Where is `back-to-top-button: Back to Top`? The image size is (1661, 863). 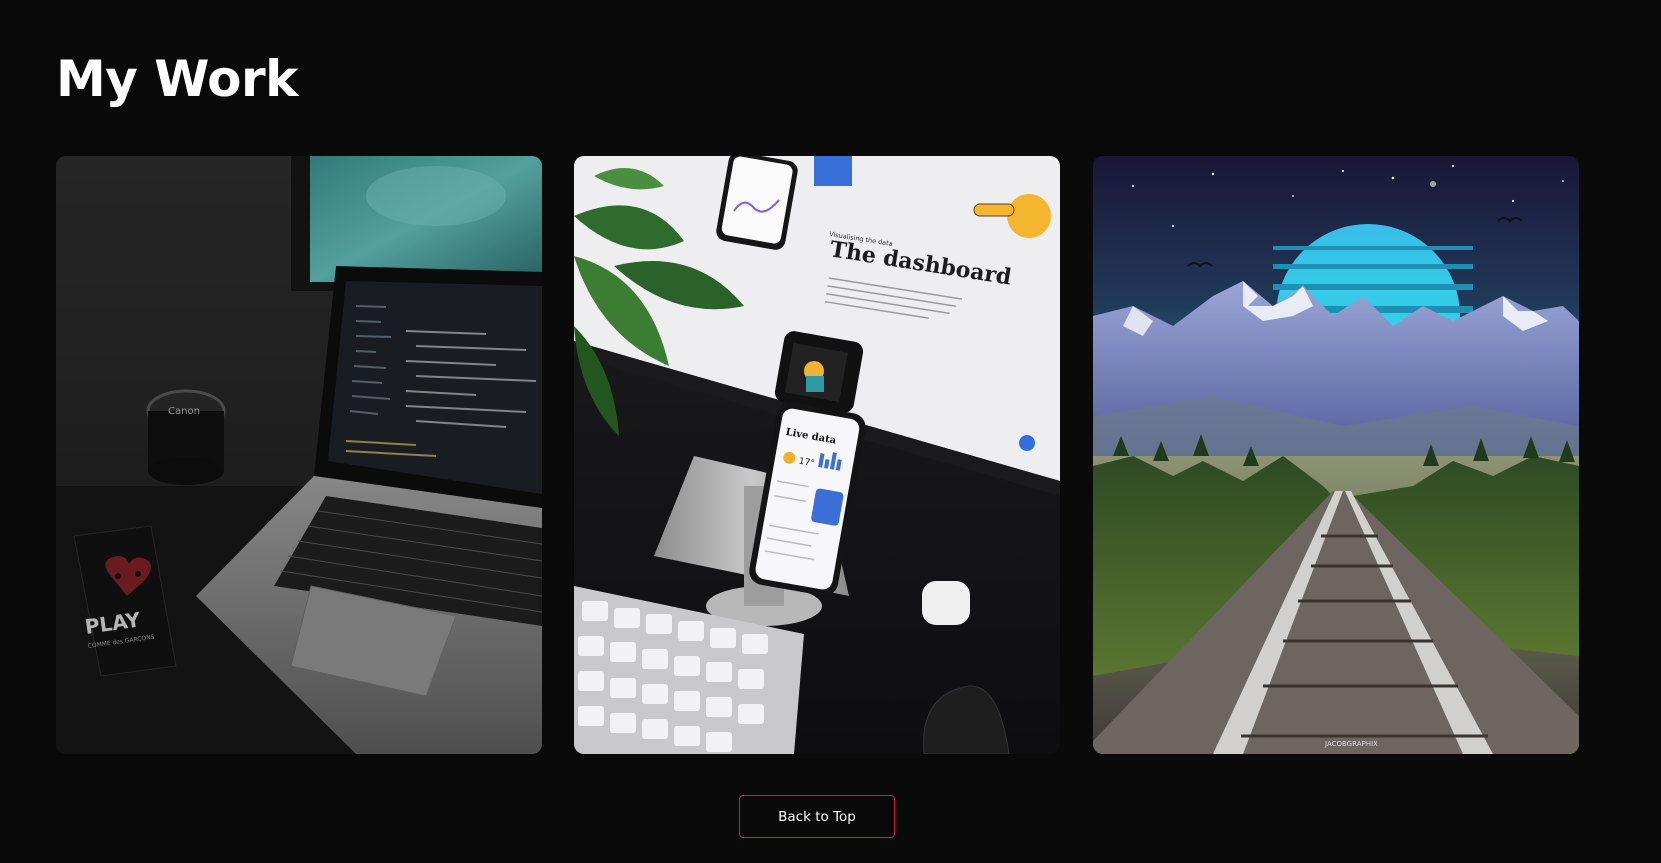 back-to-top-button: Back to Top is located at coordinates (817, 816).